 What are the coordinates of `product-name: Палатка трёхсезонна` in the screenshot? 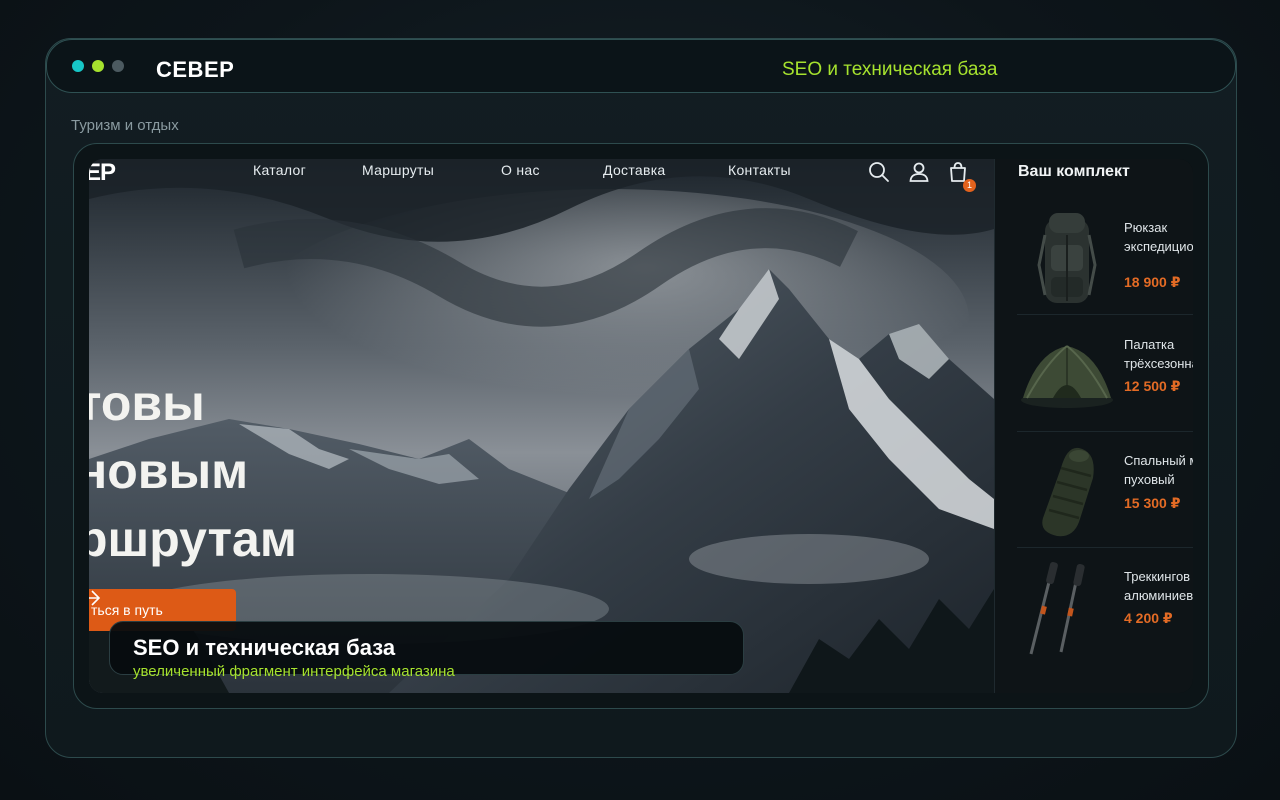 It's located at (1158, 354).